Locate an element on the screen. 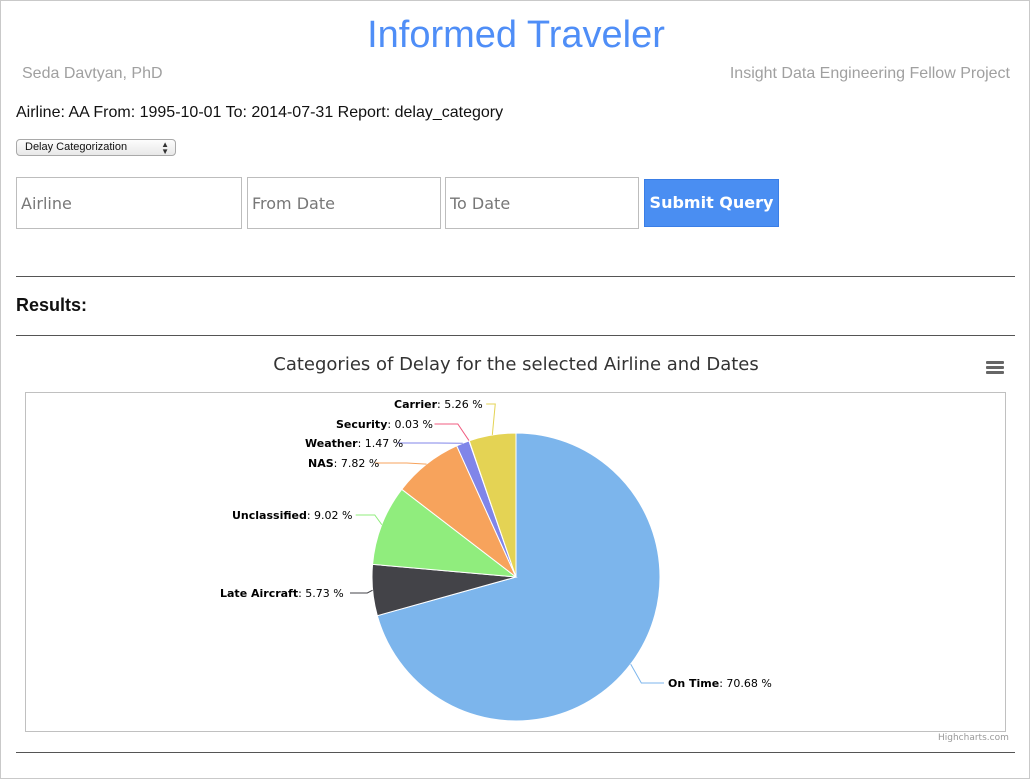 The width and height of the screenshot is (1032, 781). connector-unclassified is located at coordinates (369, 520).